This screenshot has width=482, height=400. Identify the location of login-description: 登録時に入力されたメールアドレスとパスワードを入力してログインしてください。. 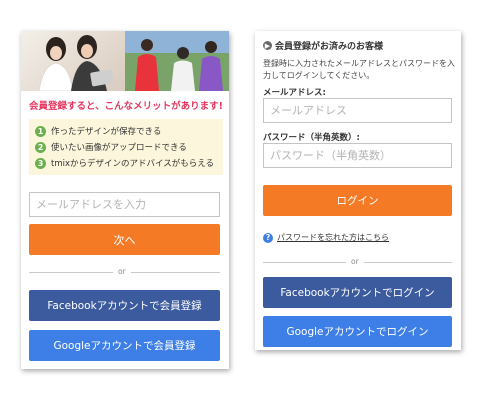
(359, 69).